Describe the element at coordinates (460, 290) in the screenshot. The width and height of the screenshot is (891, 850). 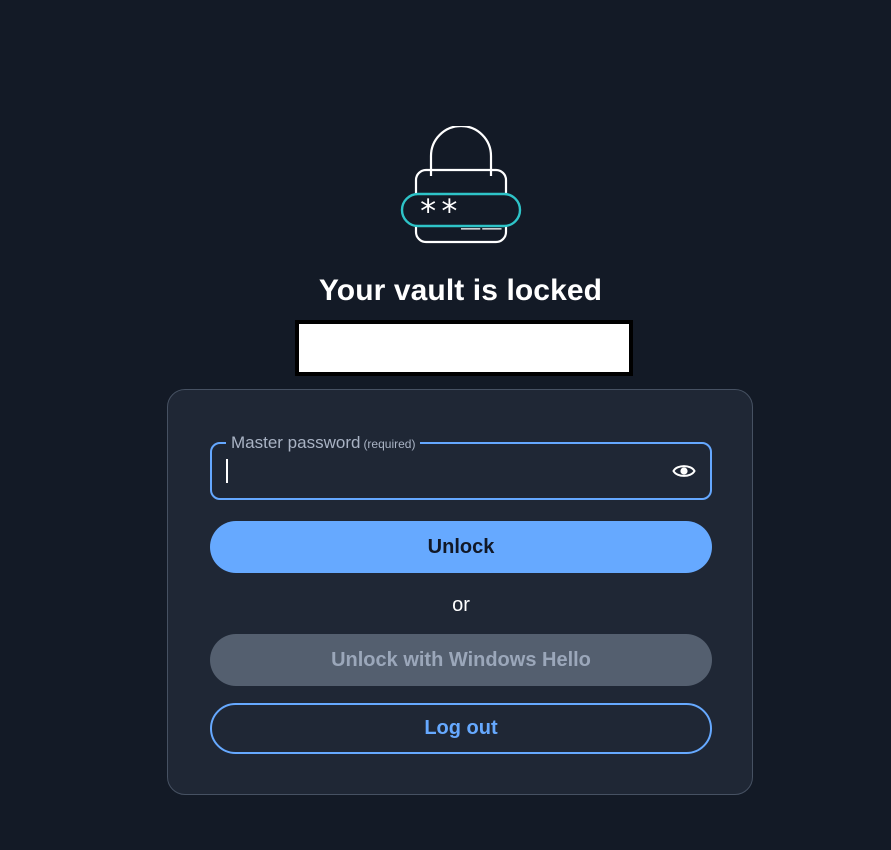
I see `page-title: Your vault is locked` at that location.